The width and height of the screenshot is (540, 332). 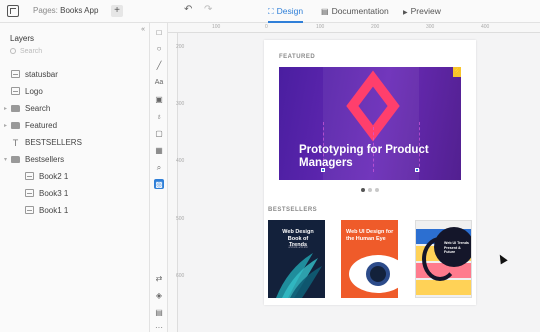 What do you see at coordinates (41, 74) in the screenshot?
I see `layer-label: statusbar` at bounding box center [41, 74].